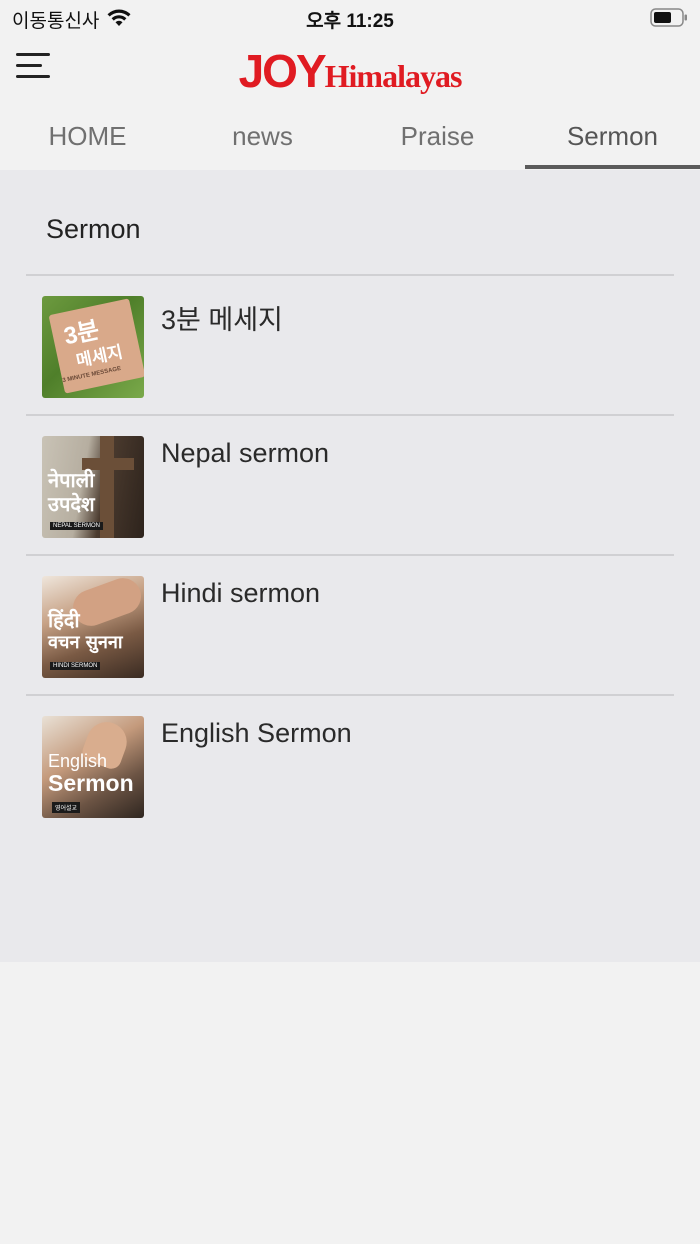 This screenshot has width=700, height=1244. Describe the element at coordinates (71, 504) in the screenshot. I see `thumbnail-text-2: उपदेश` at that location.